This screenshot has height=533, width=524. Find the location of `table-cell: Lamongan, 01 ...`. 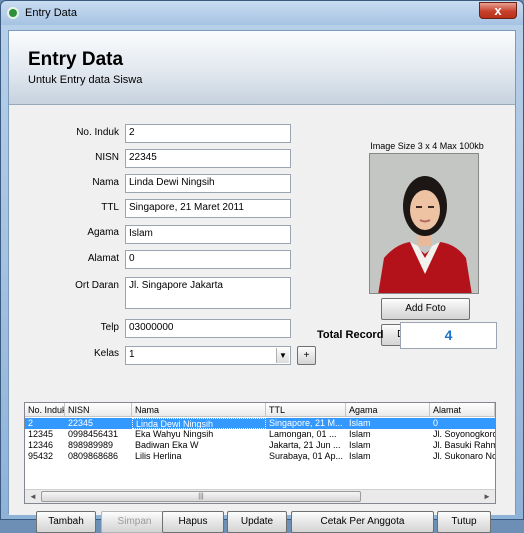

table-cell: Lamongan, 01 ... is located at coordinates (303, 434).